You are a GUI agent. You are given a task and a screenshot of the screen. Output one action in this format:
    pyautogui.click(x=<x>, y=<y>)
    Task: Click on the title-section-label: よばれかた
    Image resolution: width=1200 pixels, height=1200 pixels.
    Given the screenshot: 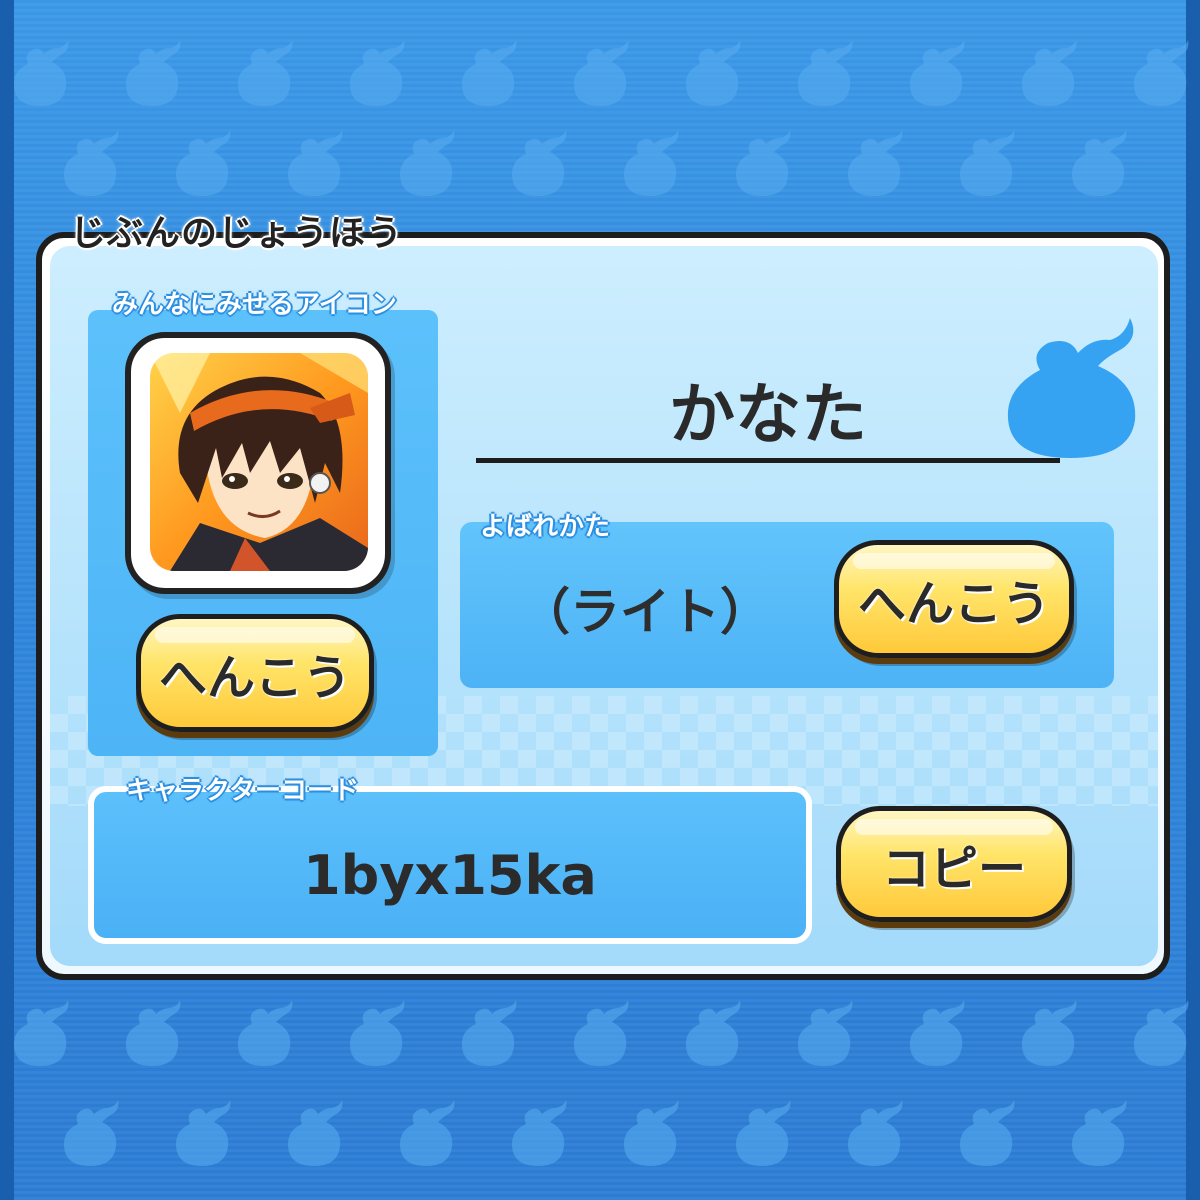 What is the action you would take?
    pyautogui.click(x=545, y=527)
    